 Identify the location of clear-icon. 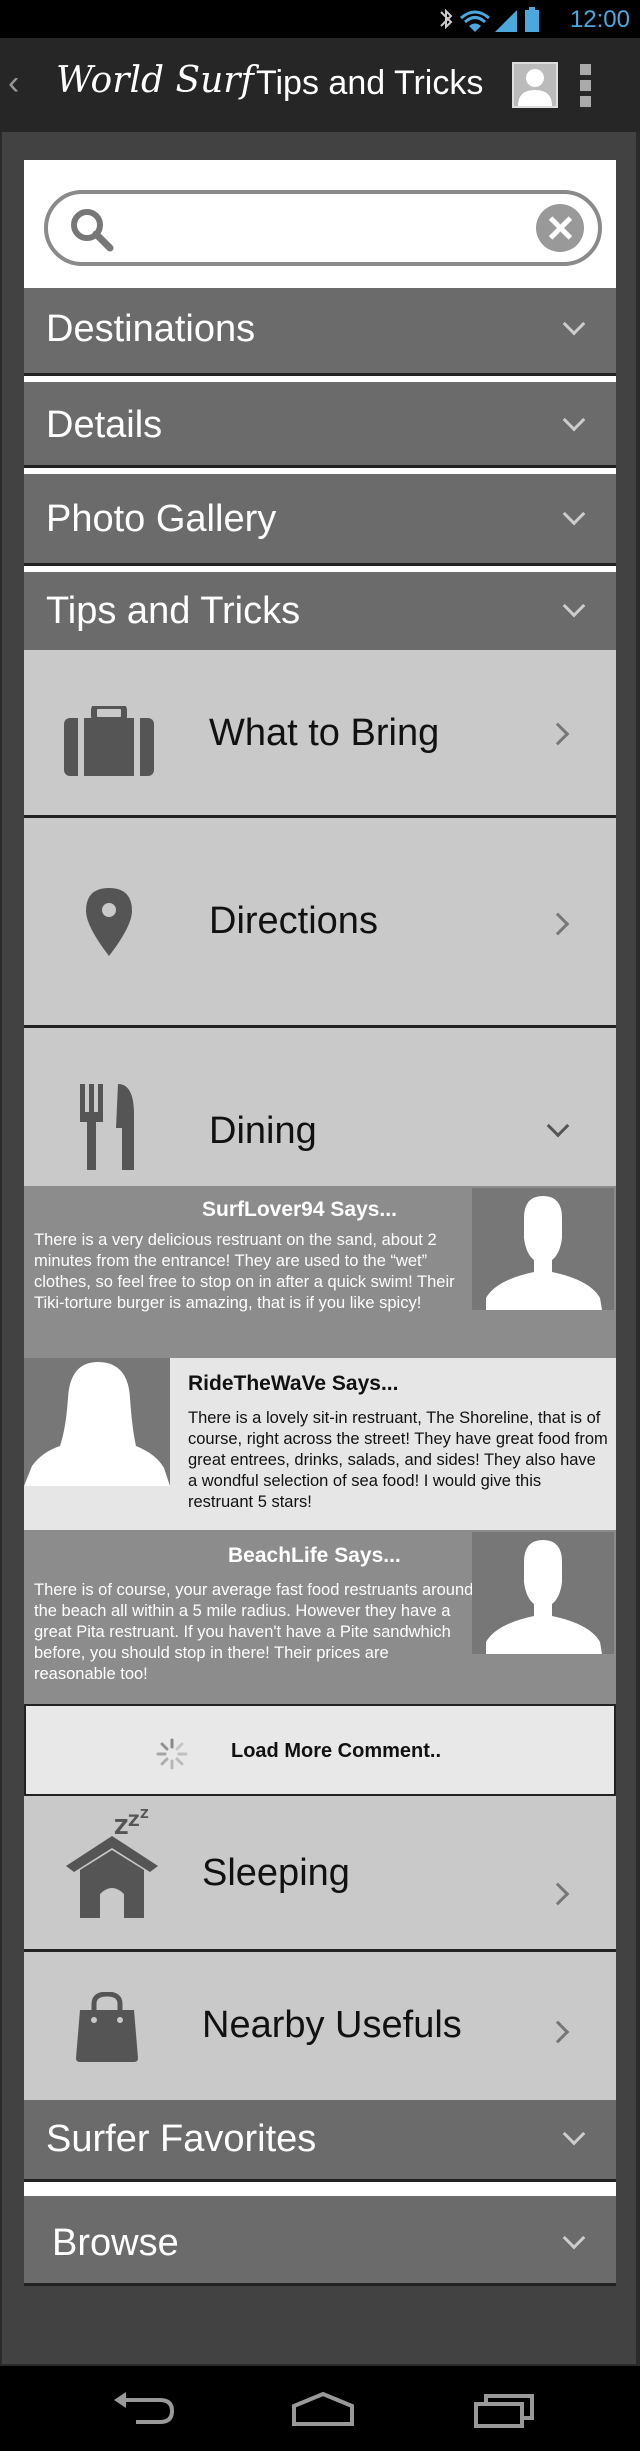
(560, 228).